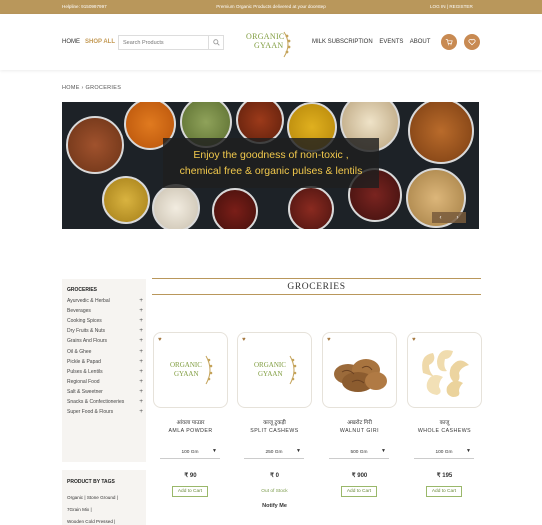 This screenshot has width=542, height=525. What do you see at coordinates (316, 287) in the screenshot?
I see `section-title: GROCERIES` at bounding box center [316, 287].